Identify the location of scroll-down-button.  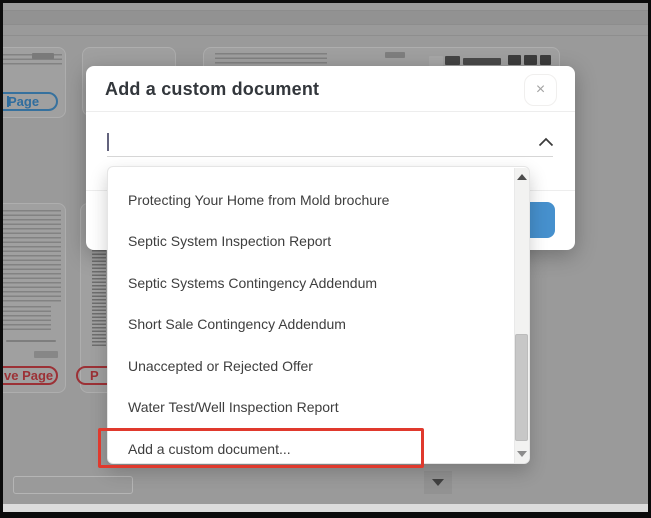
(522, 454).